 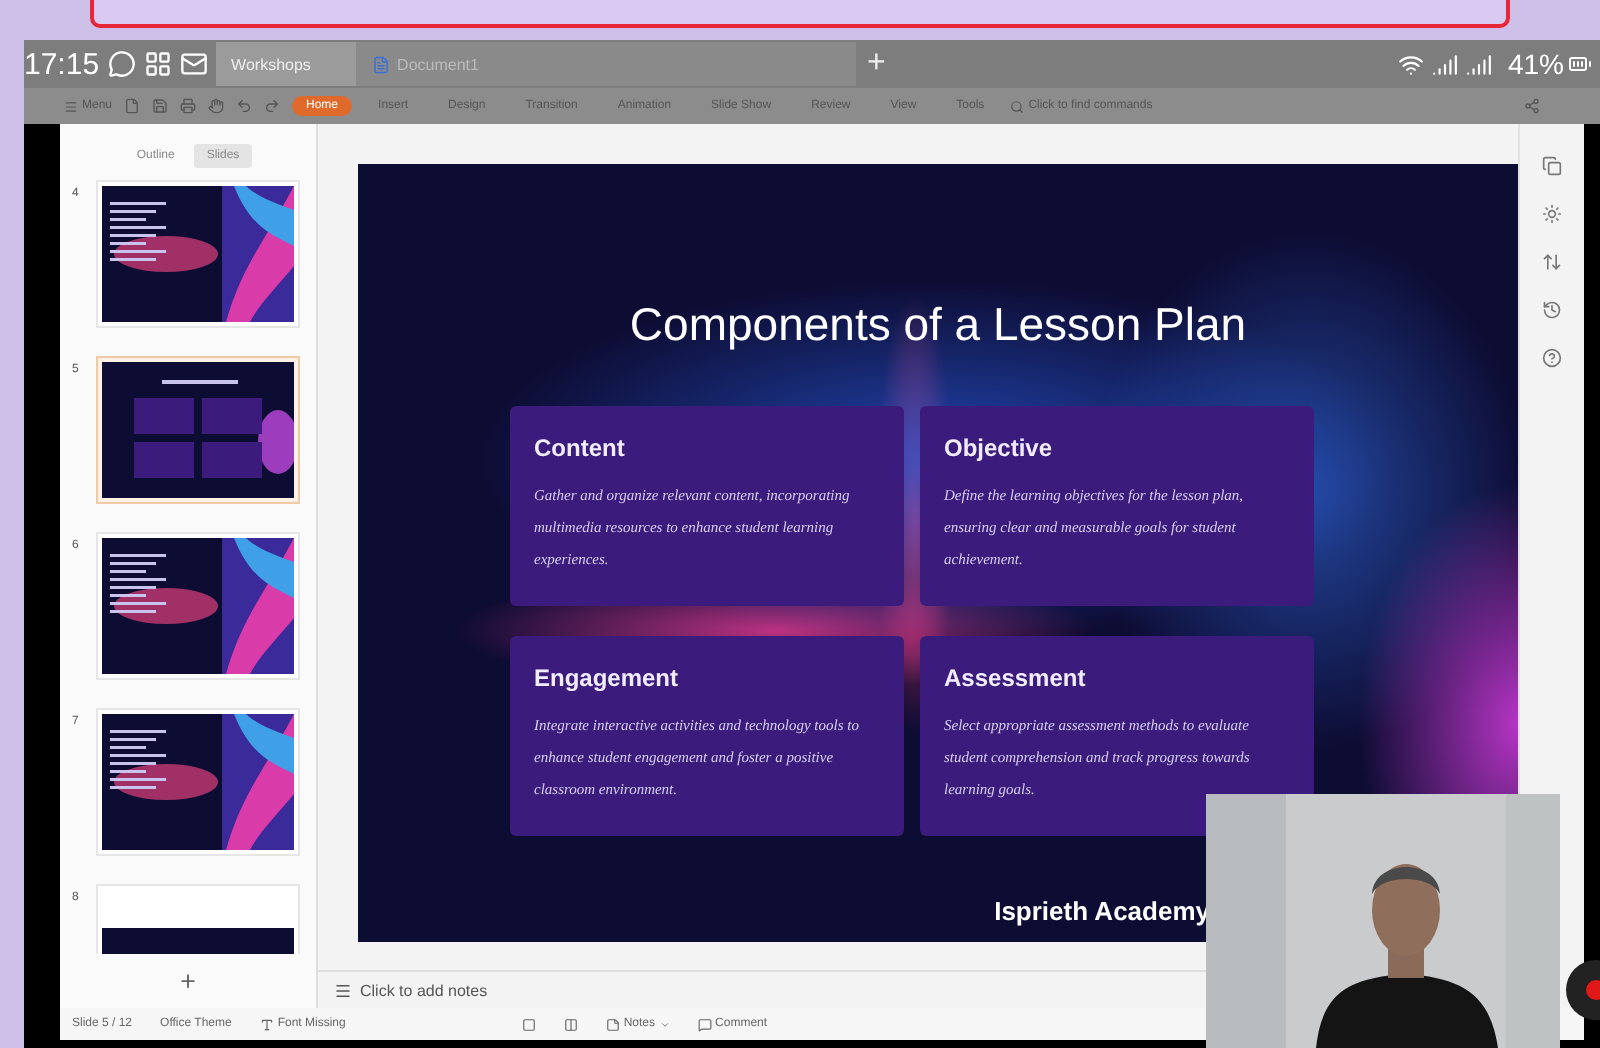 What do you see at coordinates (63, 64) in the screenshot?
I see `clock-time: 17:15` at bounding box center [63, 64].